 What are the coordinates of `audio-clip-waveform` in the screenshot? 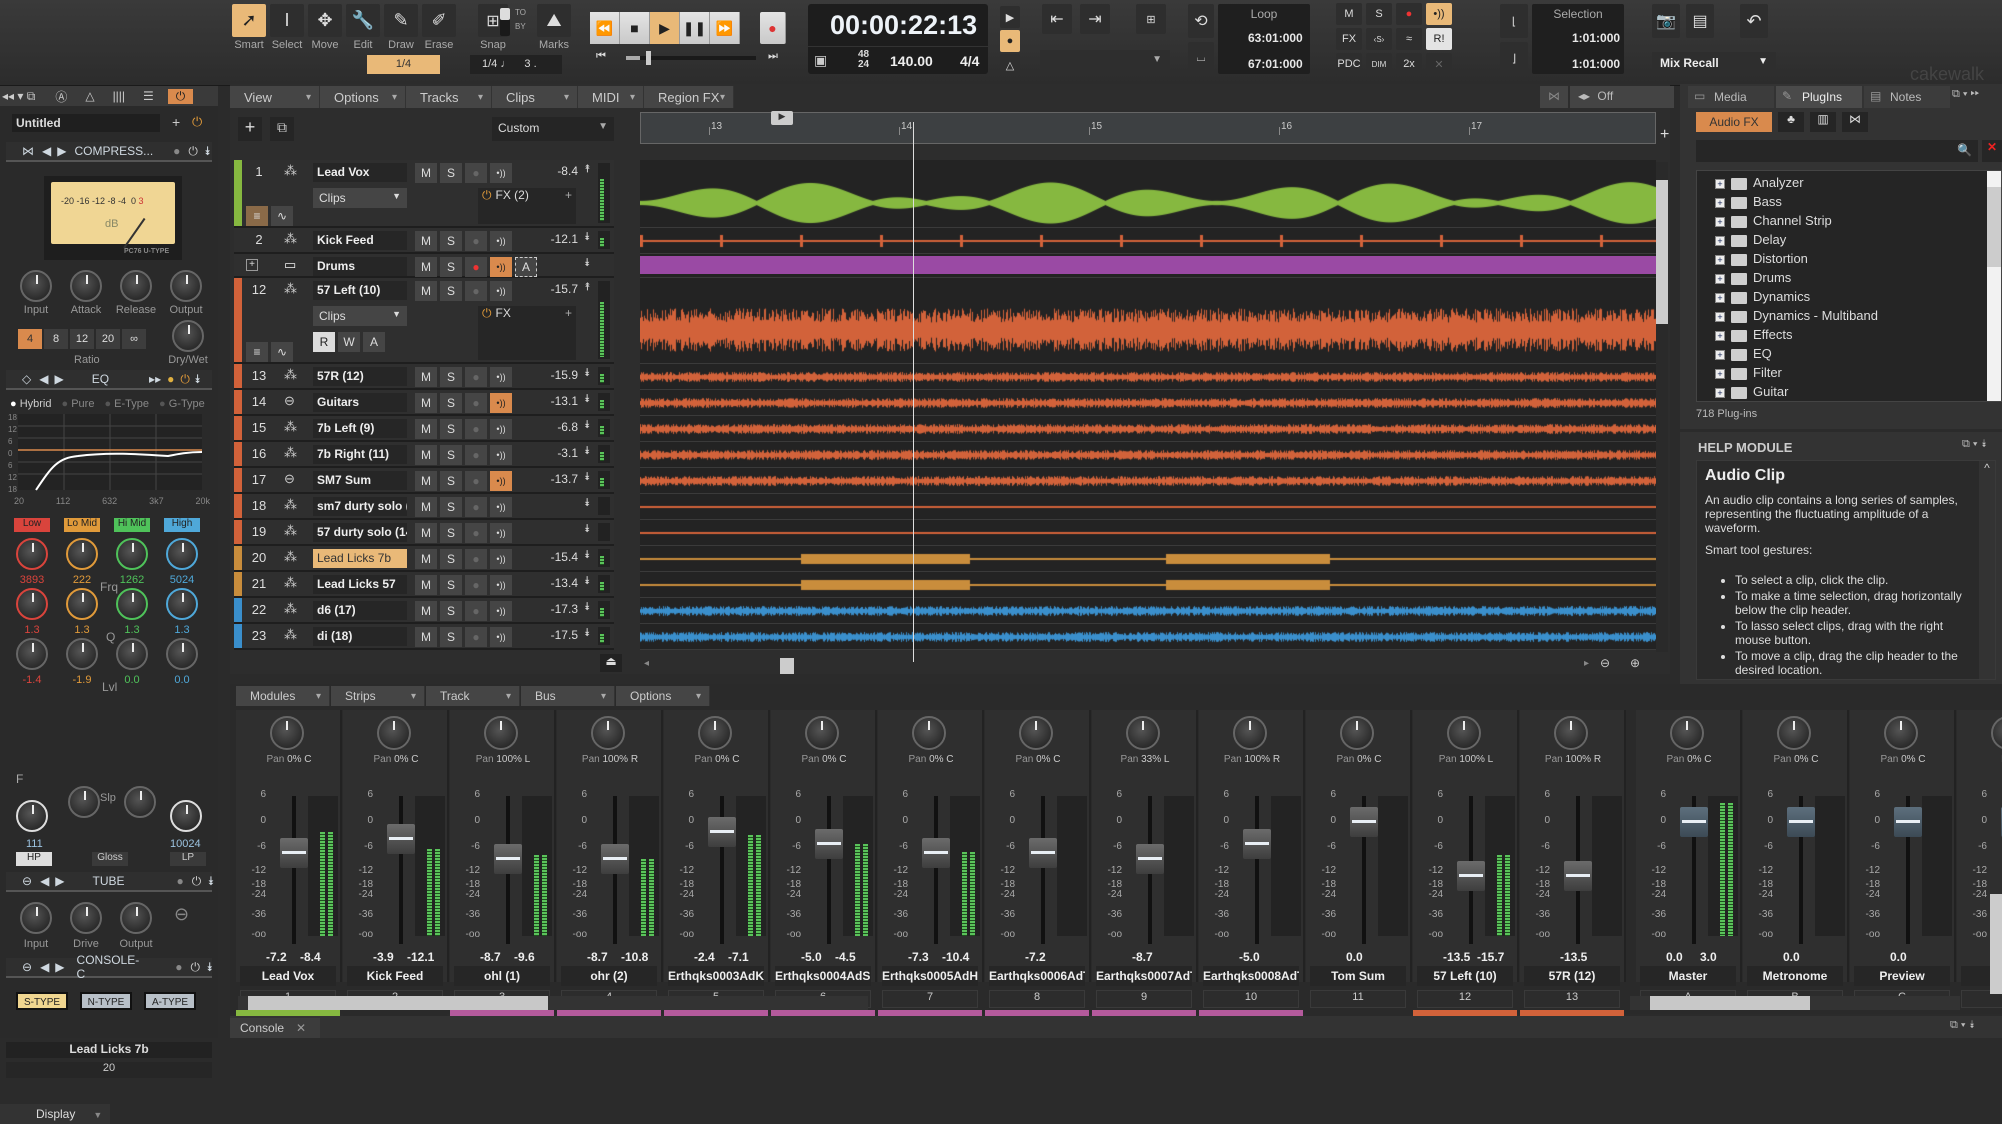 It's located at (1148, 403).